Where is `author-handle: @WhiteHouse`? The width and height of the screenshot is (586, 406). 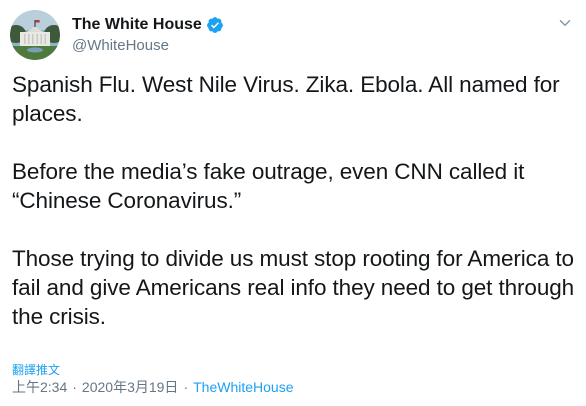
author-handle: @WhiteHouse is located at coordinates (120, 45).